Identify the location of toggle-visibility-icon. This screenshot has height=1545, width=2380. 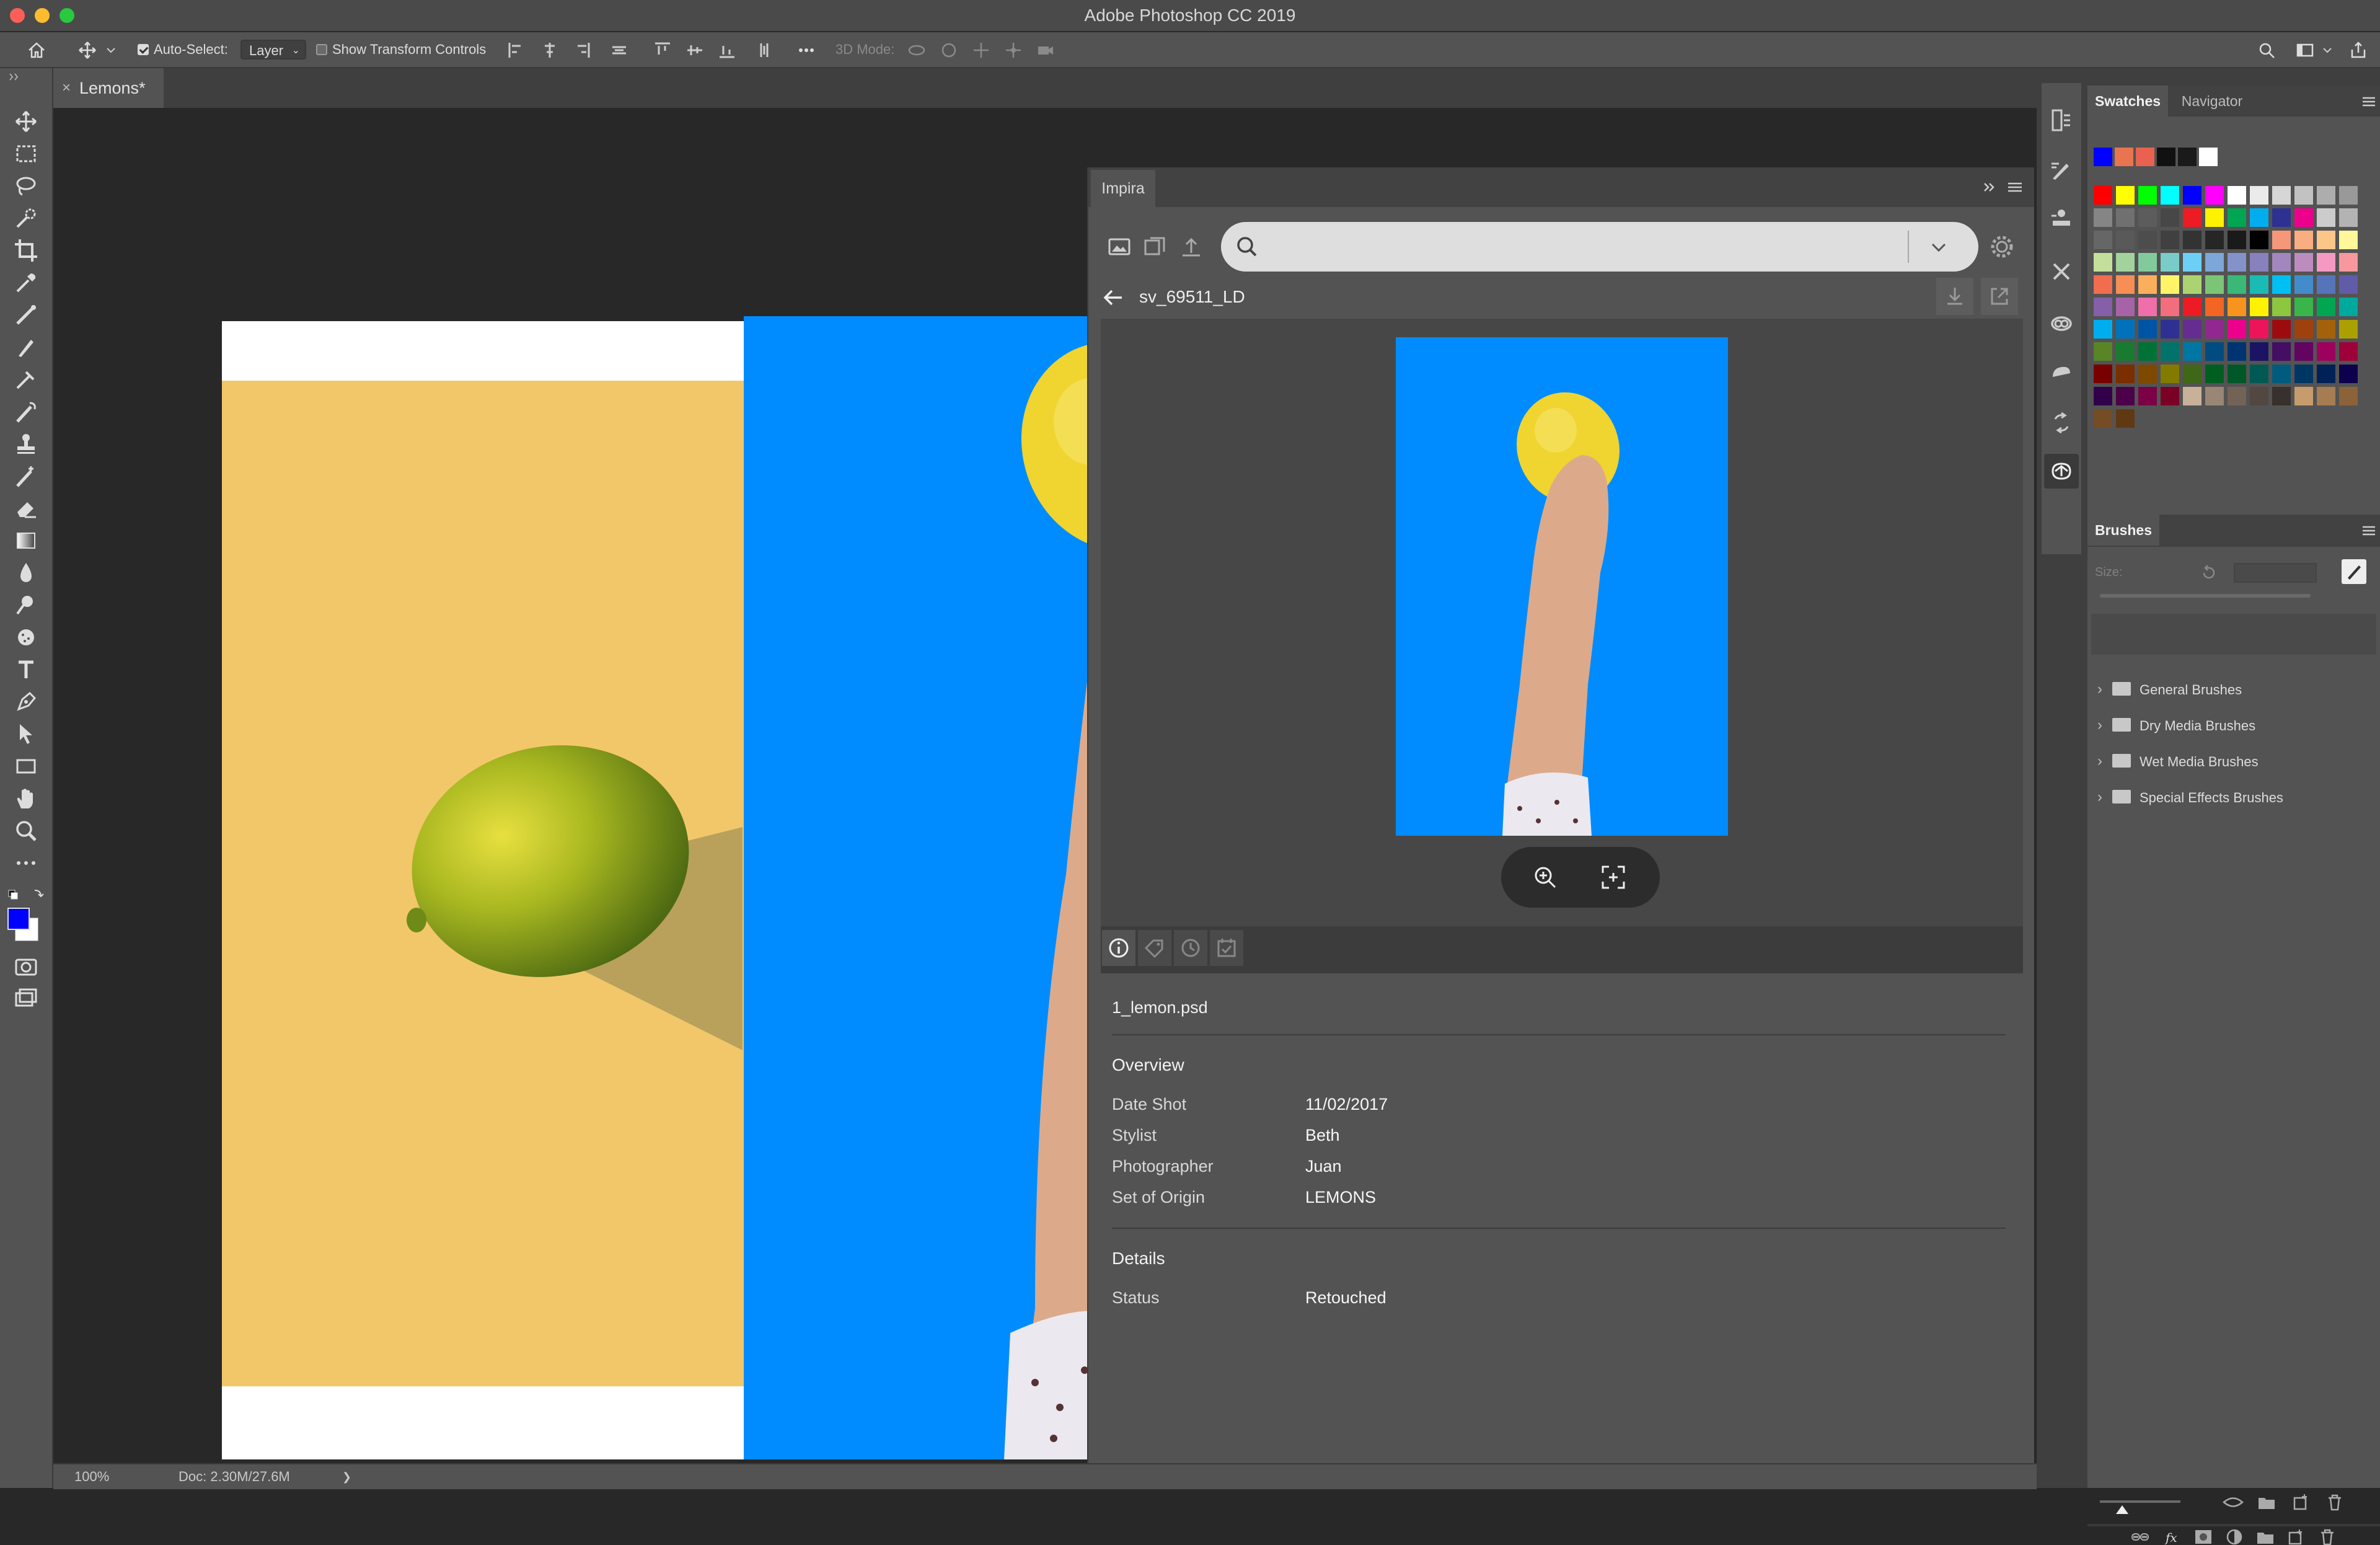
(2233, 1502).